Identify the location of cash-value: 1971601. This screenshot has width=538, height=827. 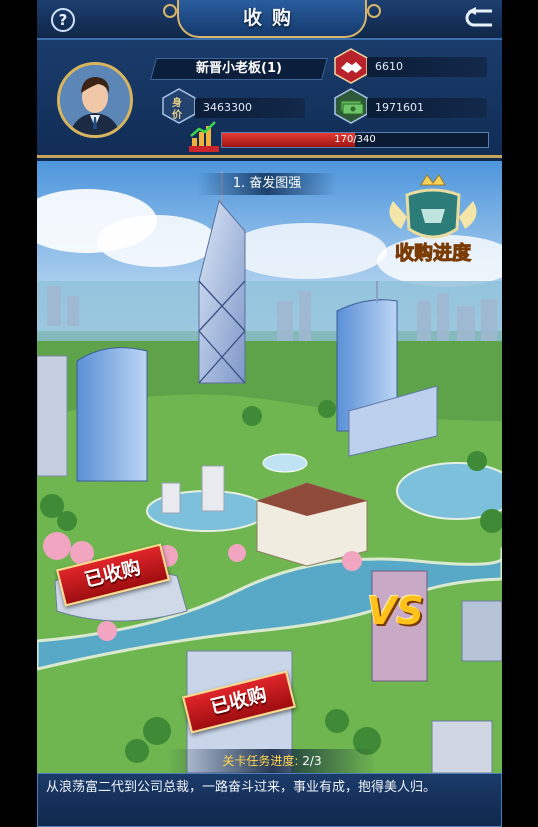
(427, 108).